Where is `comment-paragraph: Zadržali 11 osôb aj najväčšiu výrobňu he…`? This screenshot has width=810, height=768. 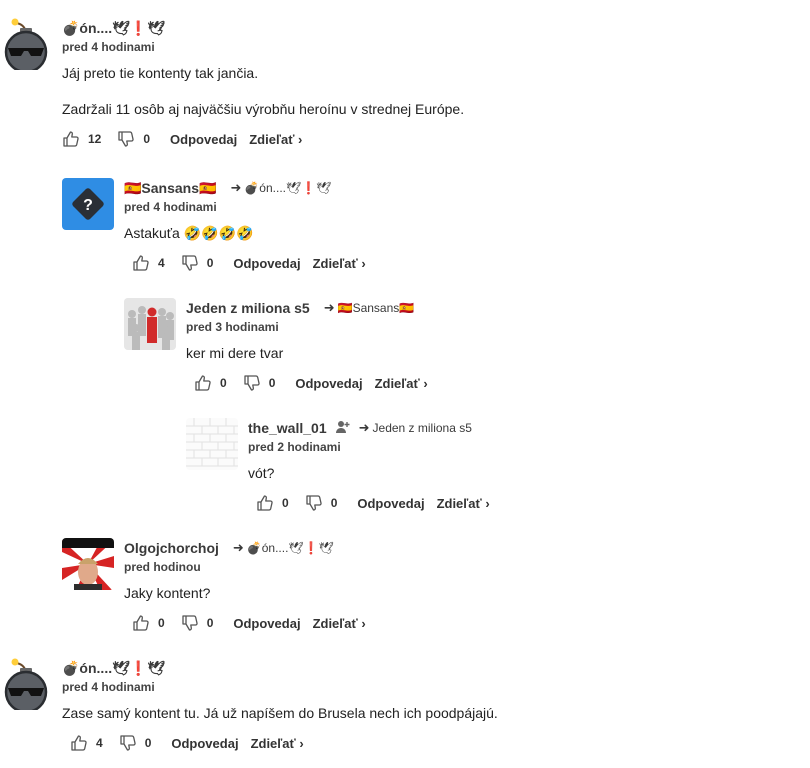 comment-paragraph: Zadržali 11 osôb aj najväčšiu výrobňu he… is located at coordinates (263, 109).